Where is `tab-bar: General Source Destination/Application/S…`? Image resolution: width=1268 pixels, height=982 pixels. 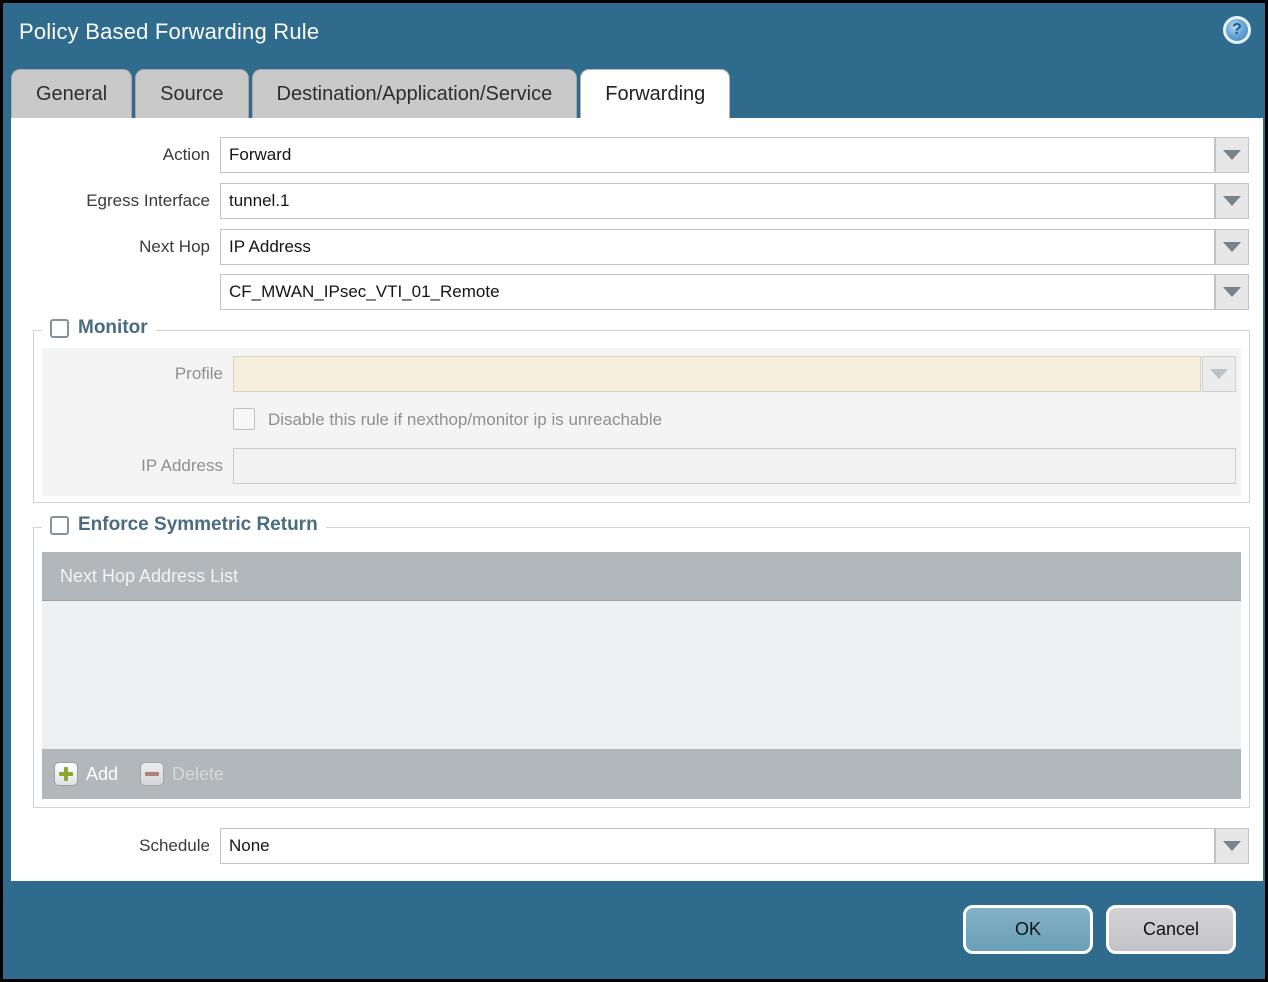
tab-bar: General Source Destination/Application/S… is located at coordinates (371, 93).